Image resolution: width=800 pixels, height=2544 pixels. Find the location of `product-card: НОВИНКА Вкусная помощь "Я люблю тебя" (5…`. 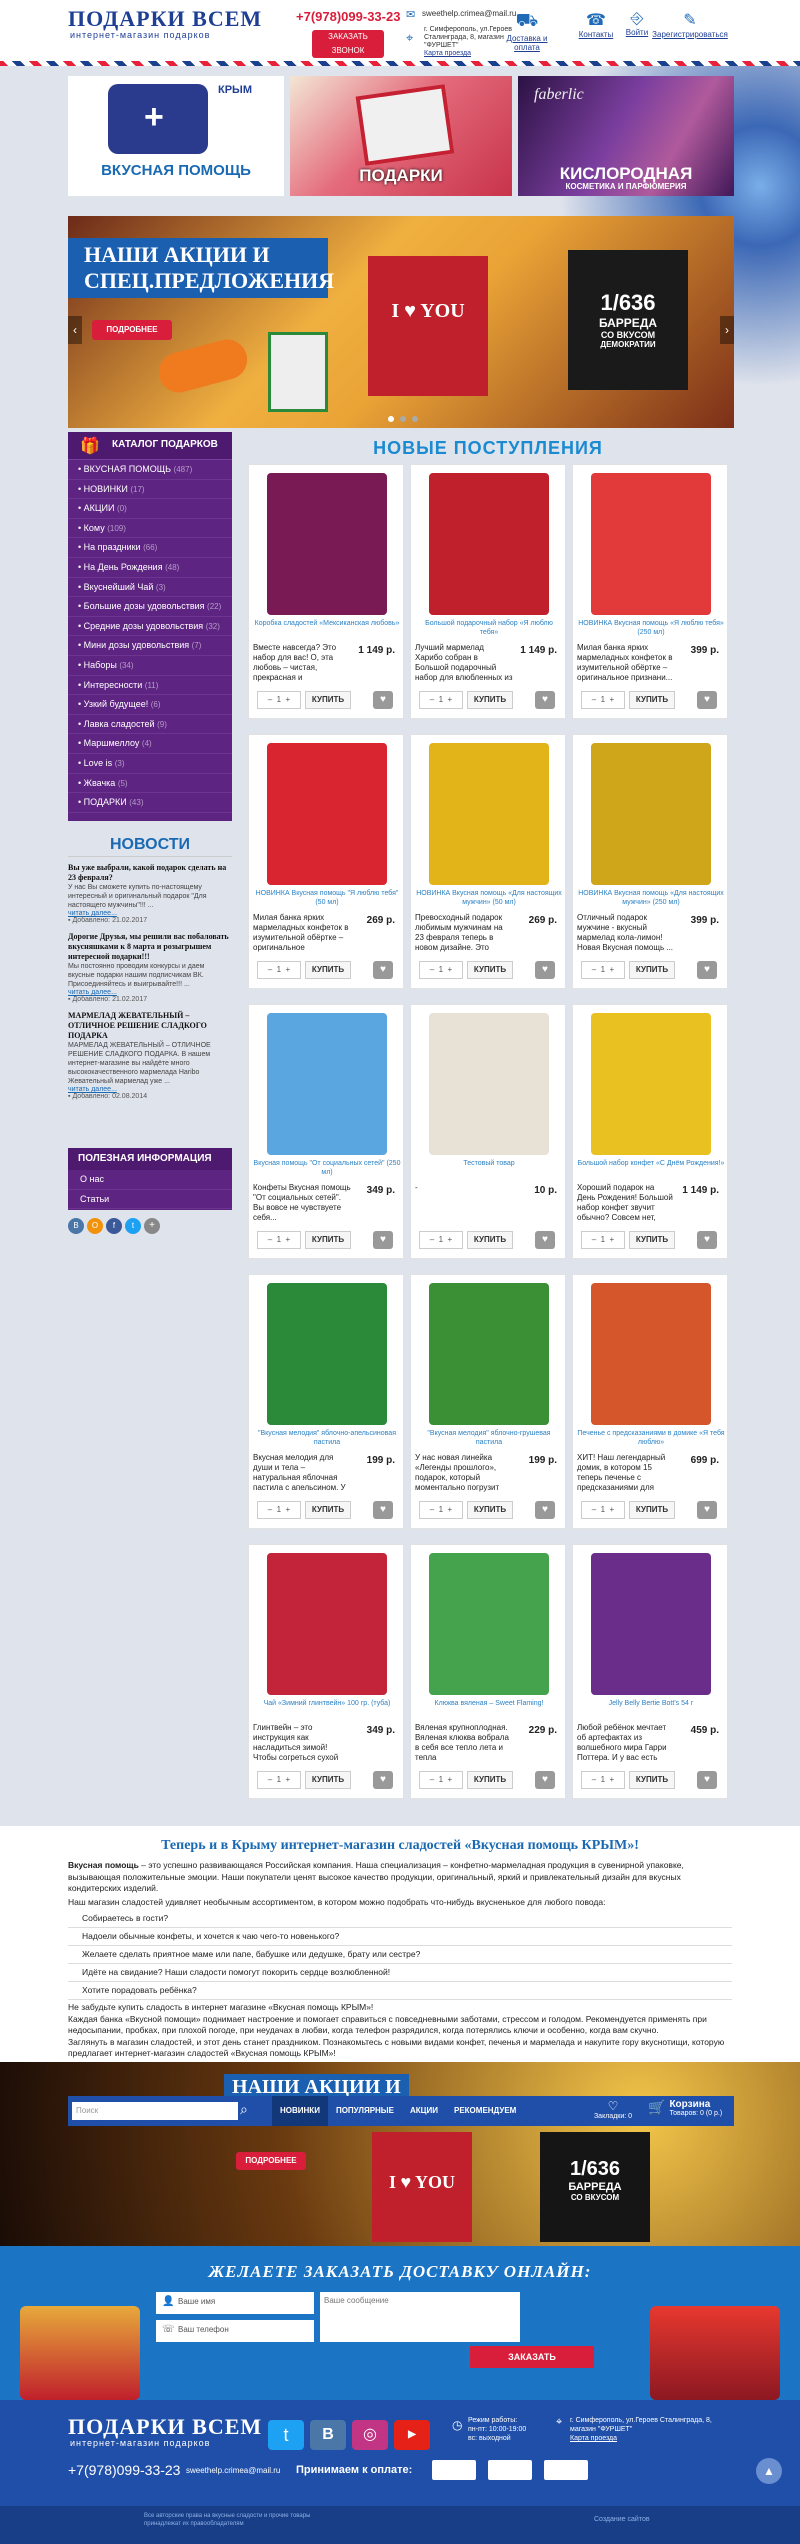

product-card: НОВИНКА Вкусная помощь "Я люблю тебя" (5… is located at coordinates (326, 861).